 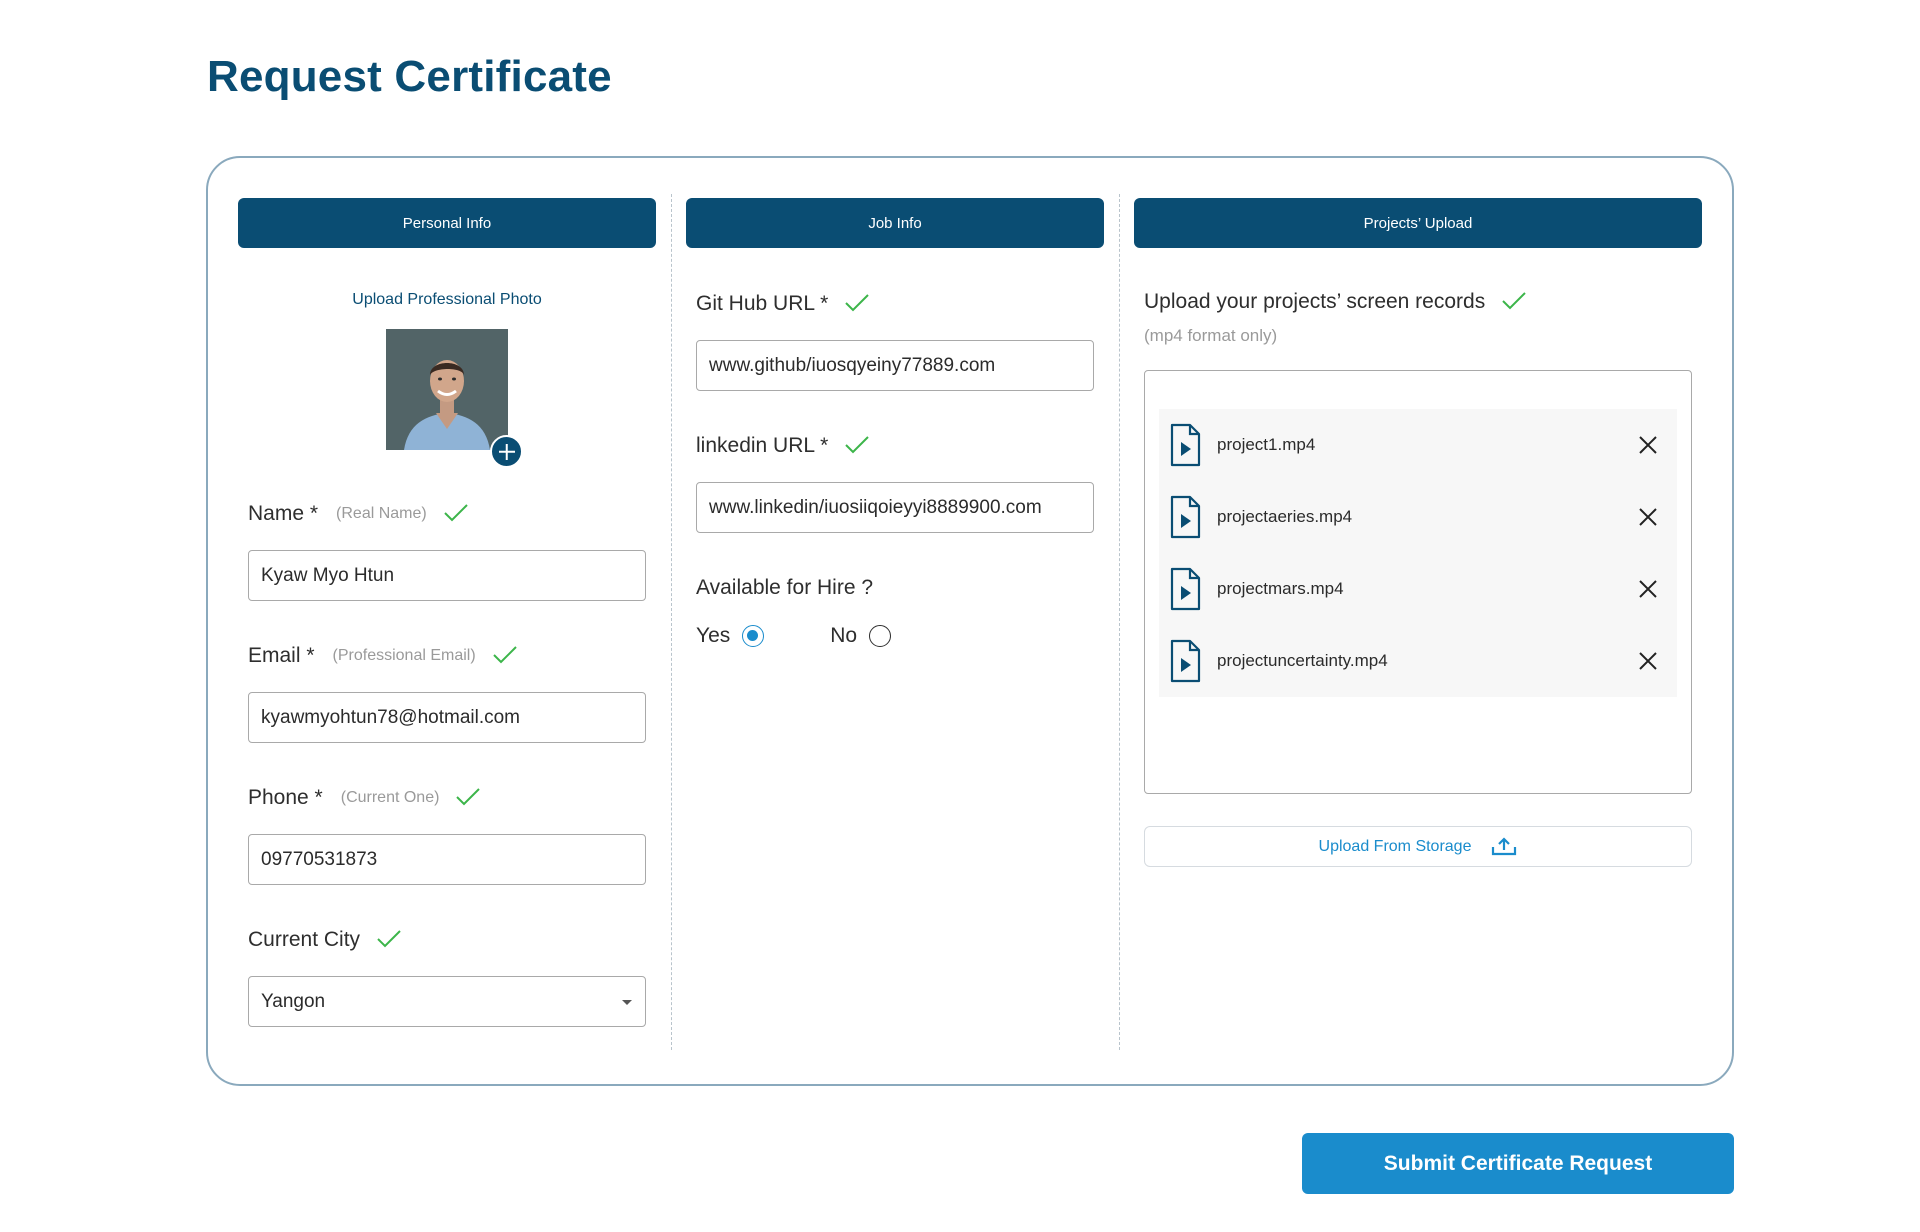 I want to click on name-label-row: Name * (Real Name), so click(x=358, y=514).